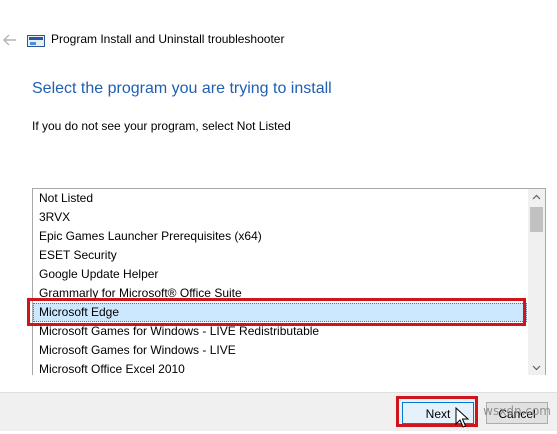  I want to click on program-list-item: Epic Games Launcher Prerequisites (x64), so click(280, 236).